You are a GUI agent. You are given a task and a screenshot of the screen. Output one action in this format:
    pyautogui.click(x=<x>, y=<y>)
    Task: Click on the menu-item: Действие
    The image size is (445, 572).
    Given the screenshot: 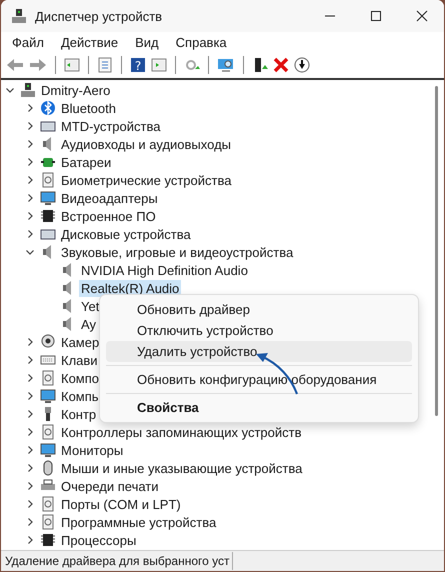 What is the action you would take?
    pyautogui.click(x=89, y=42)
    